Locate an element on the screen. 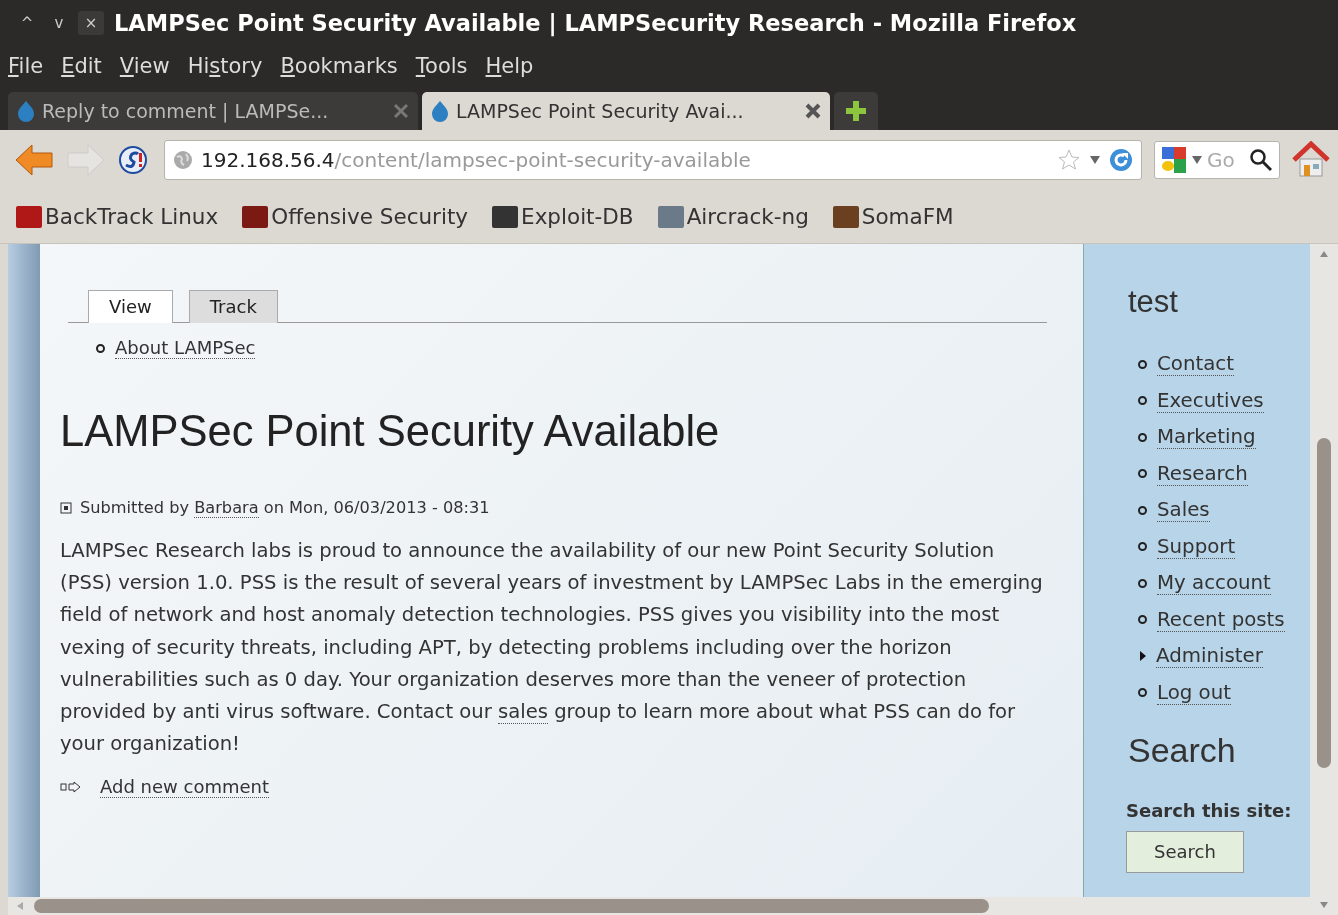 This screenshot has width=1338, height=915. author-link: Barbara is located at coordinates (226, 508).